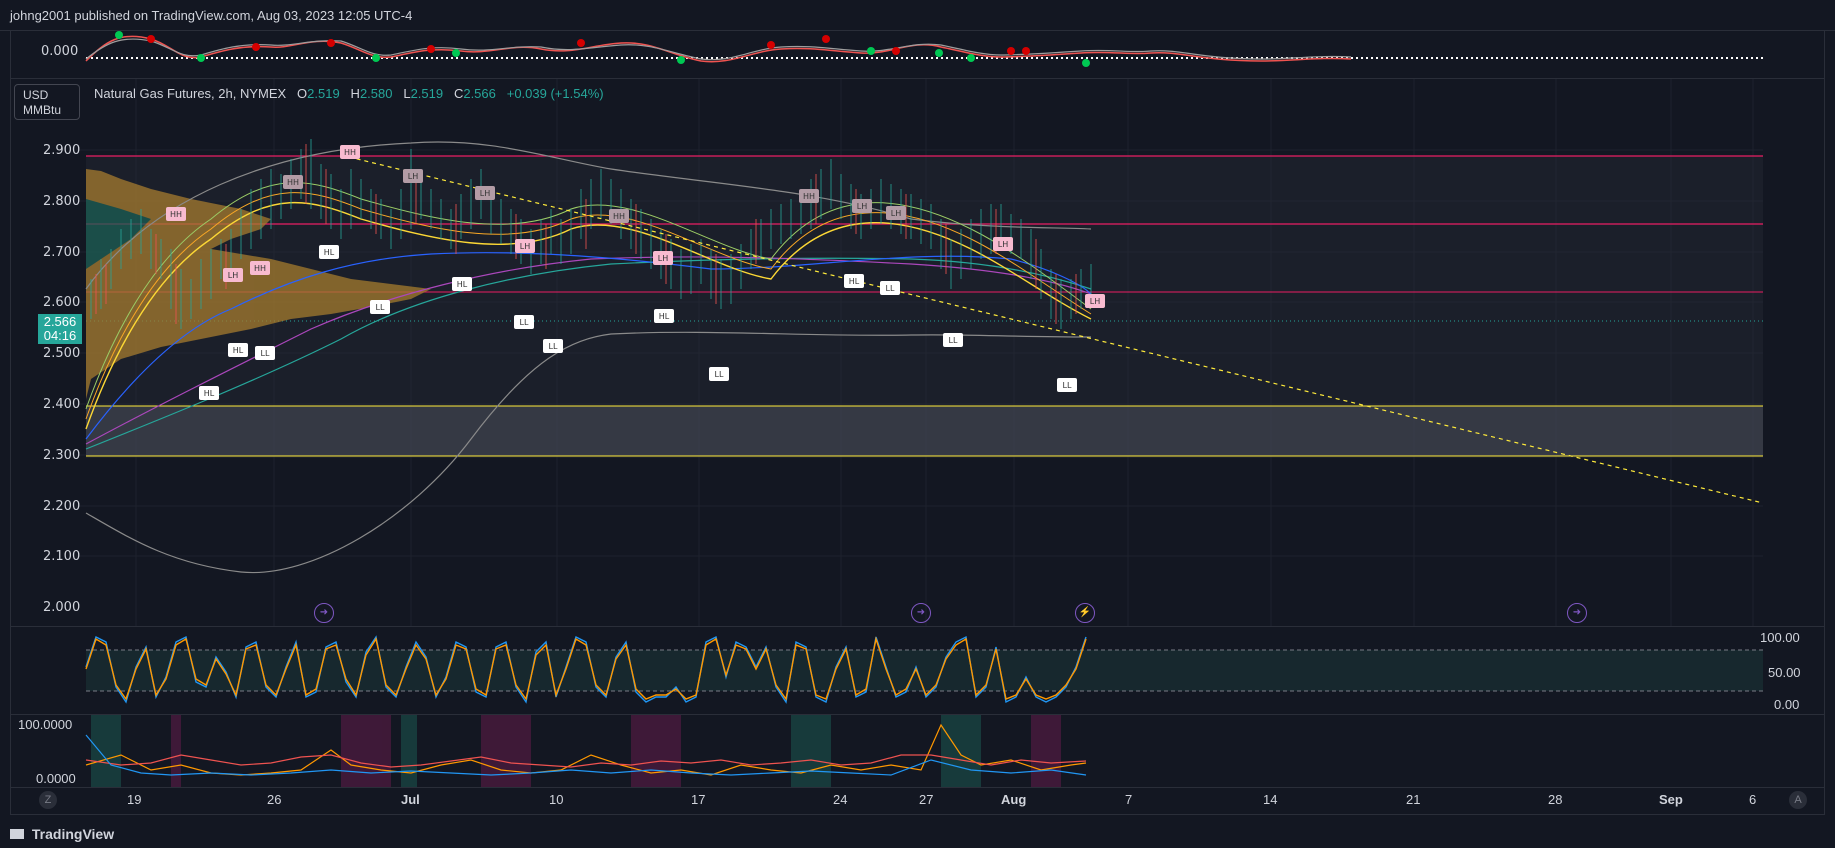 The image size is (1835, 848). Describe the element at coordinates (1270, 799) in the screenshot. I see `time-label: 14` at that location.